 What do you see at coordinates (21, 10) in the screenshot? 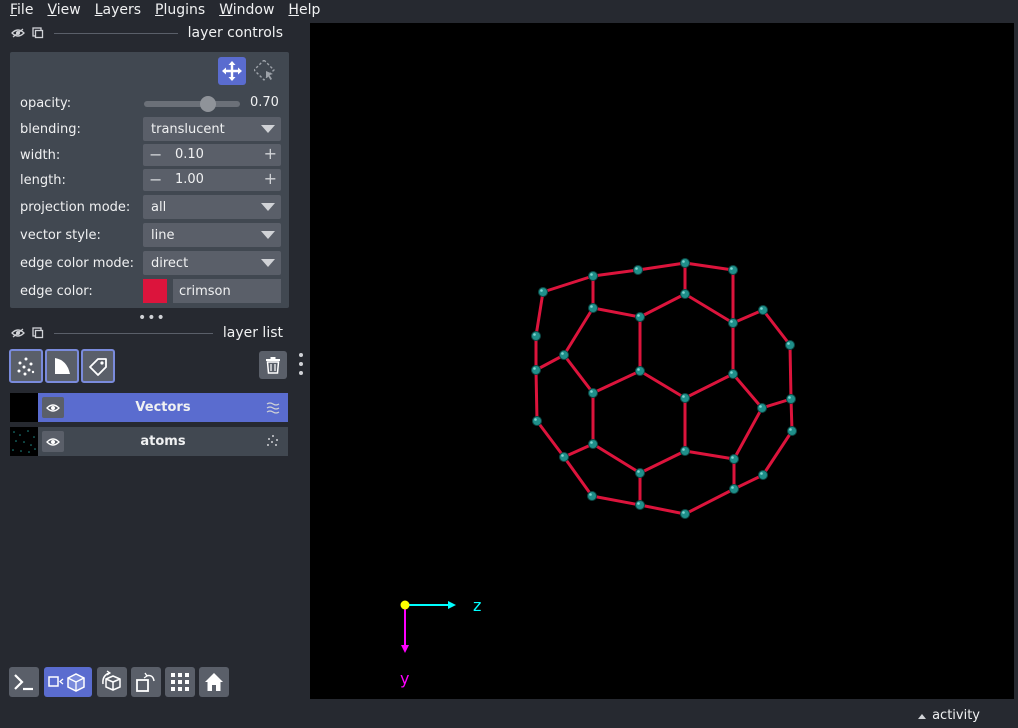
I see `menu-file: File` at bounding box center [21, 10].